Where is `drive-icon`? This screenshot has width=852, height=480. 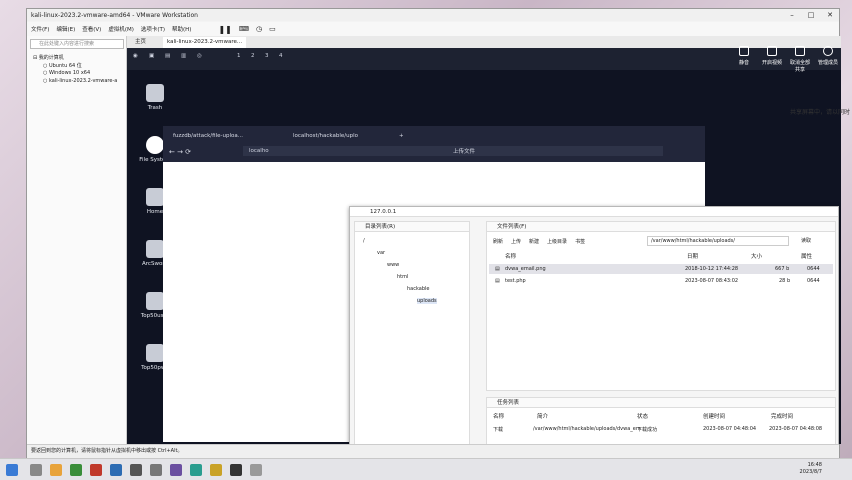 drive-icon is located at coordinates (155, 145).